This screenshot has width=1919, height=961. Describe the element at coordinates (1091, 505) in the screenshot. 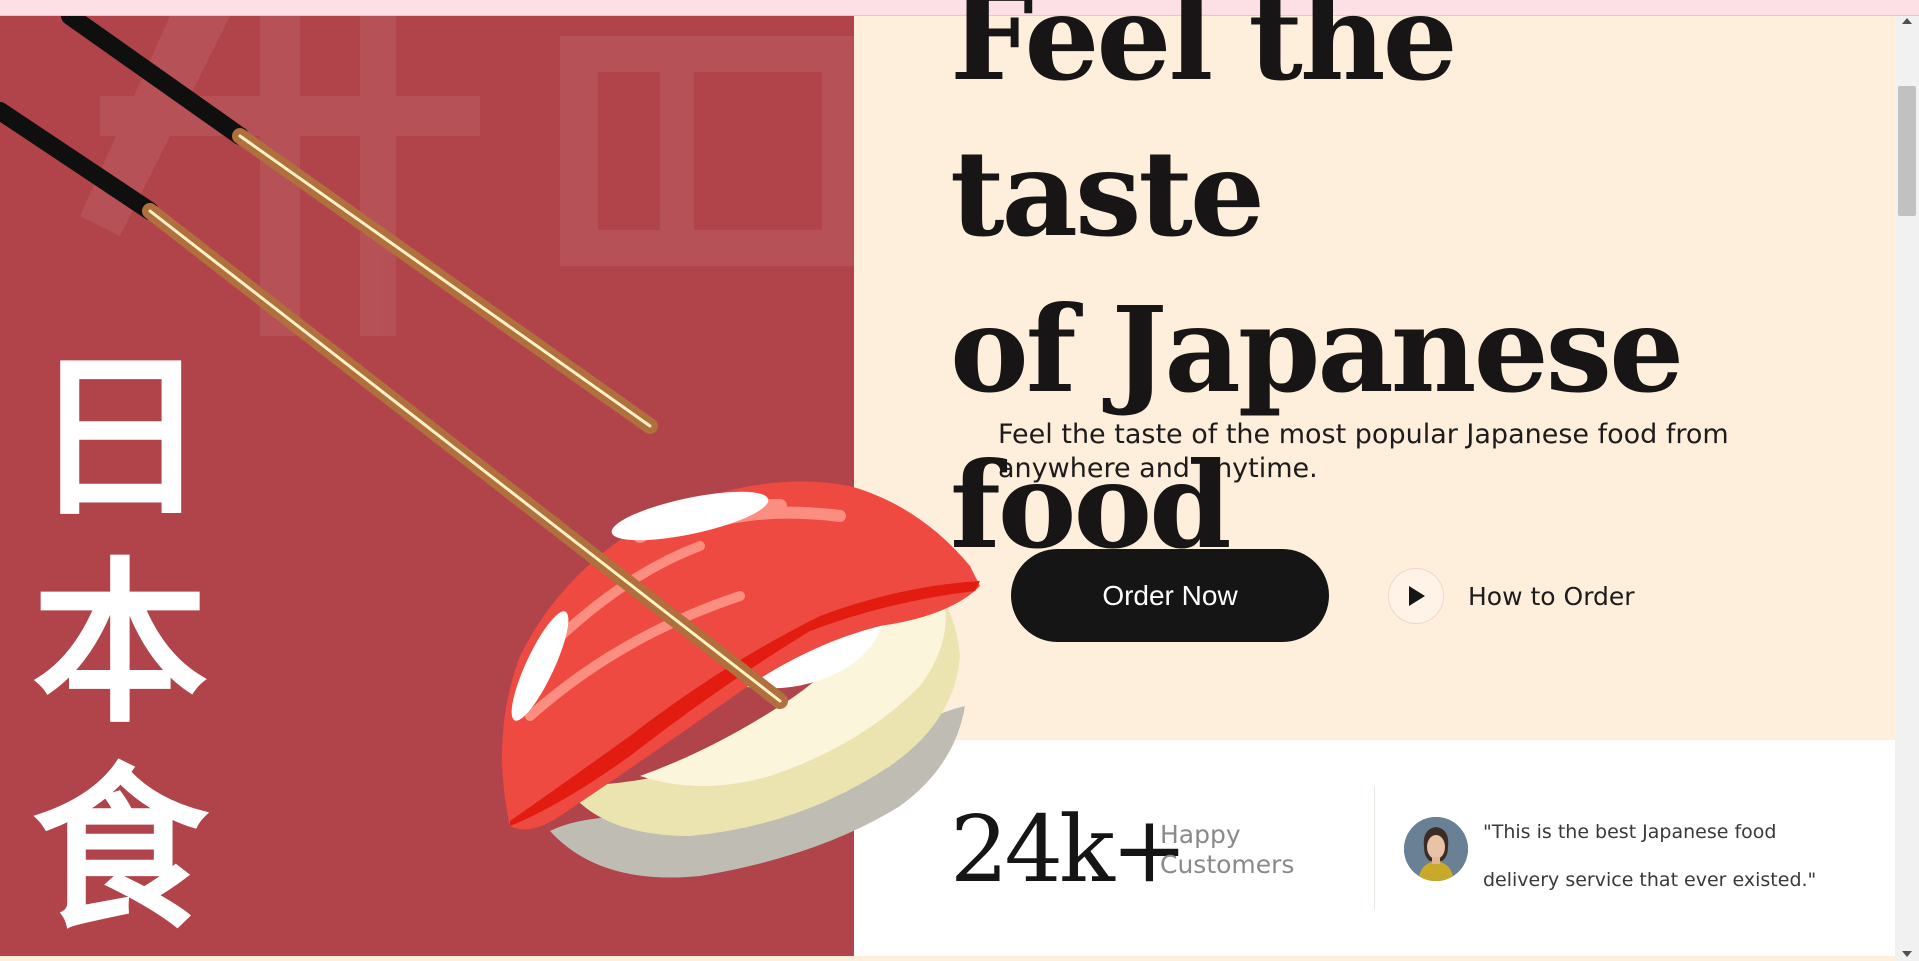

I see `headline-line: food` at that location.